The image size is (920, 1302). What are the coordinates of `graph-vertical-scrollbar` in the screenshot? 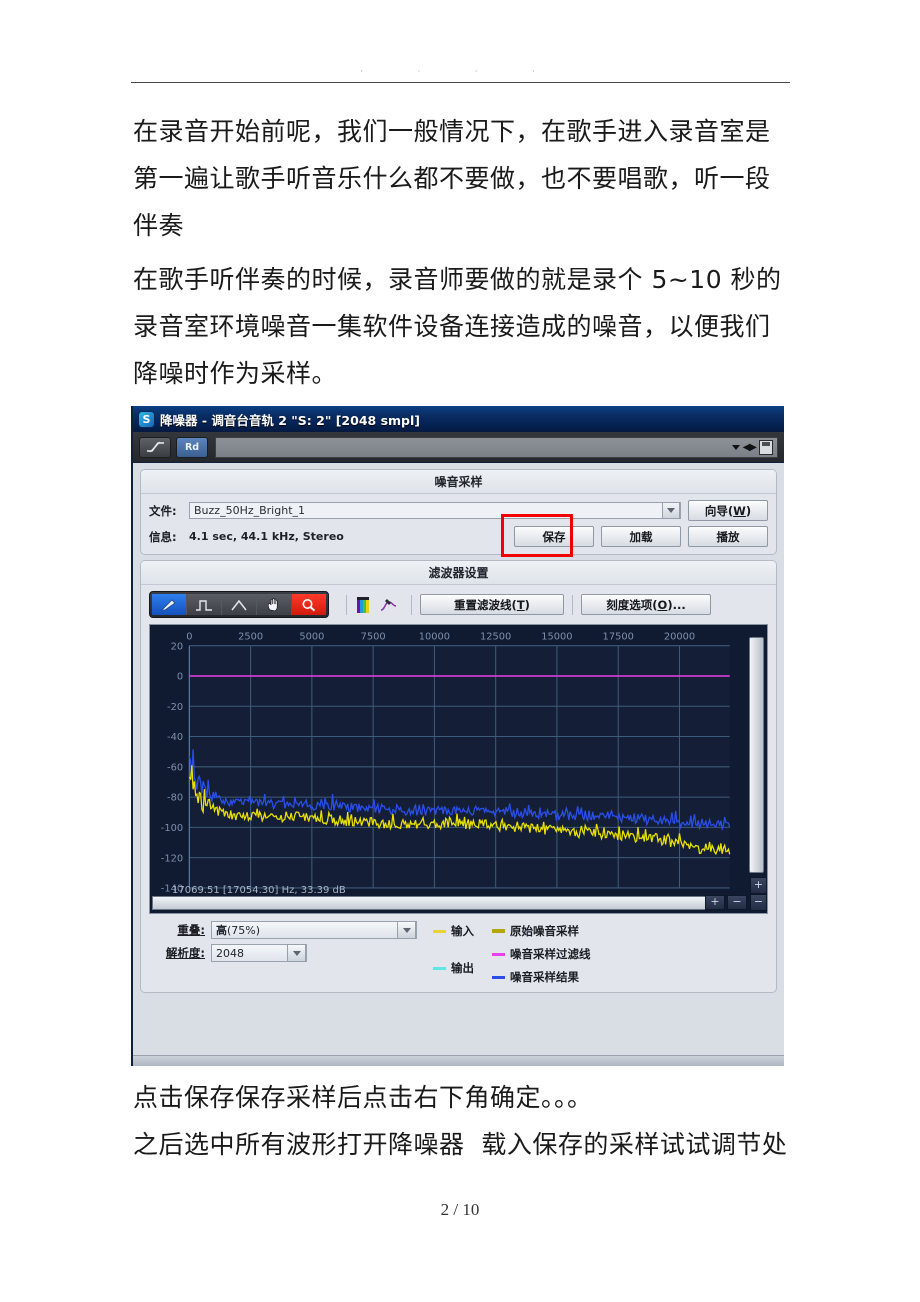 It's located at (756, 755).